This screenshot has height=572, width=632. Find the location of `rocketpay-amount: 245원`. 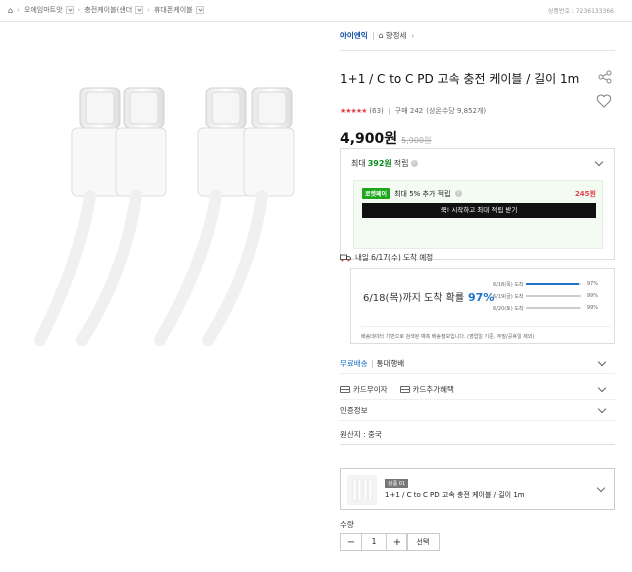

rocketpay-amount: 245원 is located at coordinates (585, 193).